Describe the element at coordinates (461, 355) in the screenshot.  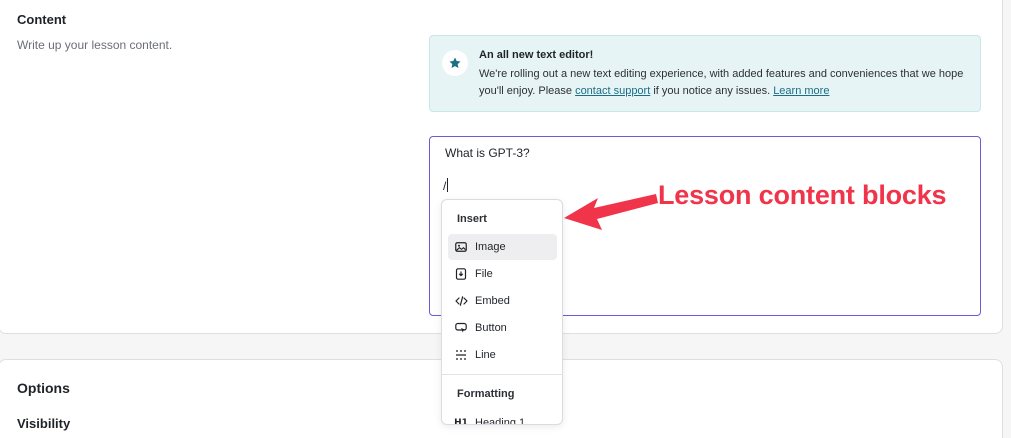
I see `line-icon` at that location.